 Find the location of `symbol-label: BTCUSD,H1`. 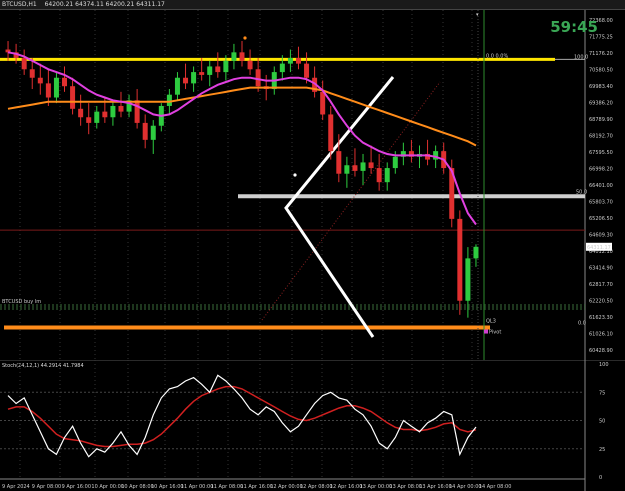

symbol-label: BTCUSD,H1 is located at coordinates (19, 4).